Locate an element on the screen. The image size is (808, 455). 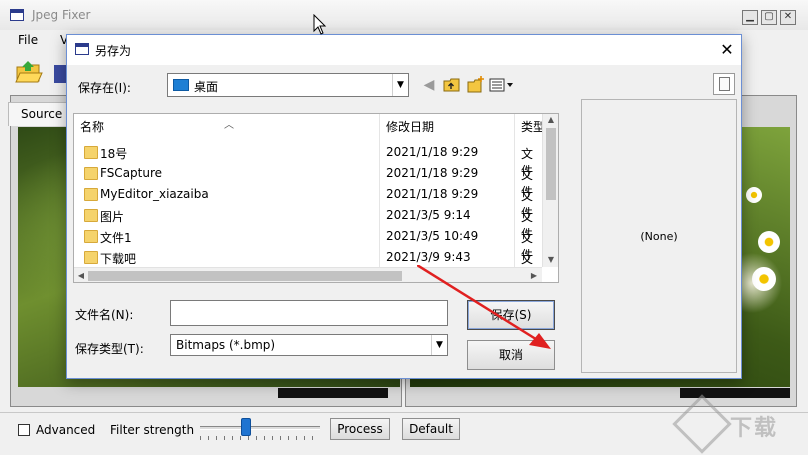
list-item: 18号 2021/1/18 9:29 文件 is located at coordinates (309, 160).